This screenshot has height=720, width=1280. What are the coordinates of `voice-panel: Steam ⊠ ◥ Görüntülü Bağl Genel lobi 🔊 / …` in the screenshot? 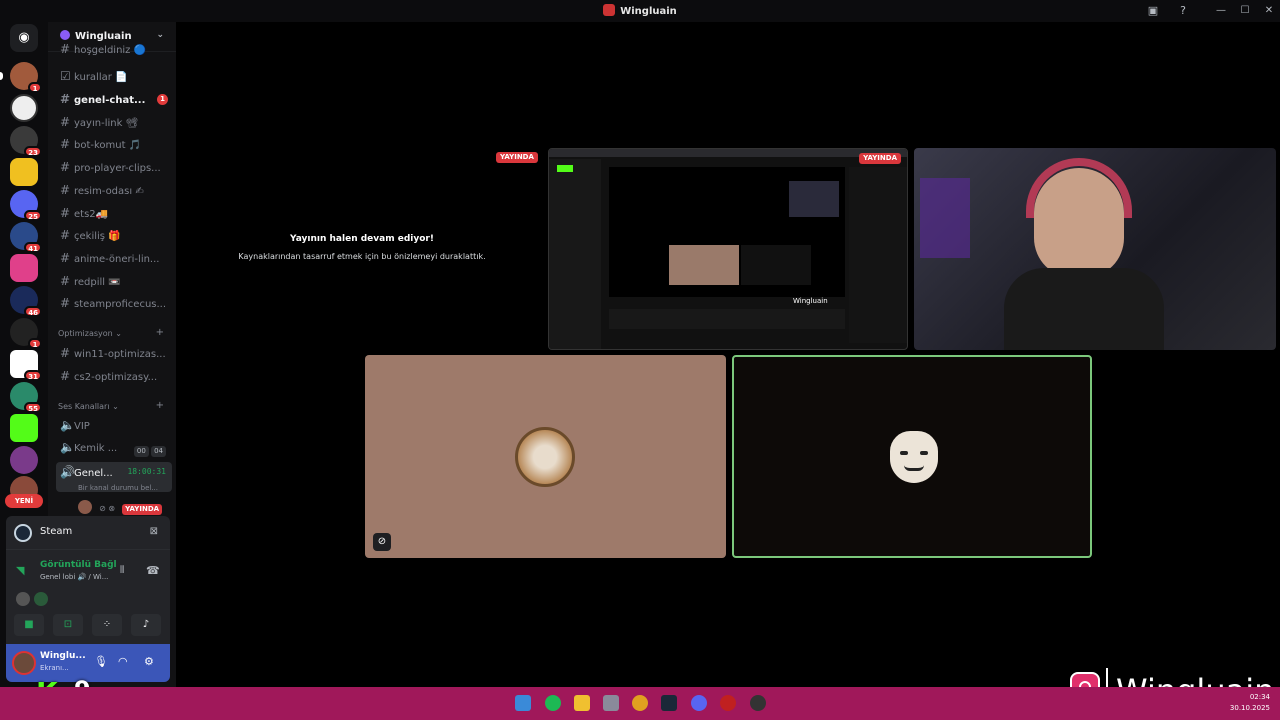 It's located at (88, 599).